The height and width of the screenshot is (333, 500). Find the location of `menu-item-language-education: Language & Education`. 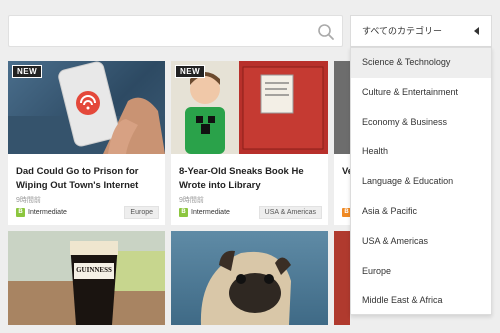

menu-item-language-education: Language & Education is located at coordinates (421, 182).